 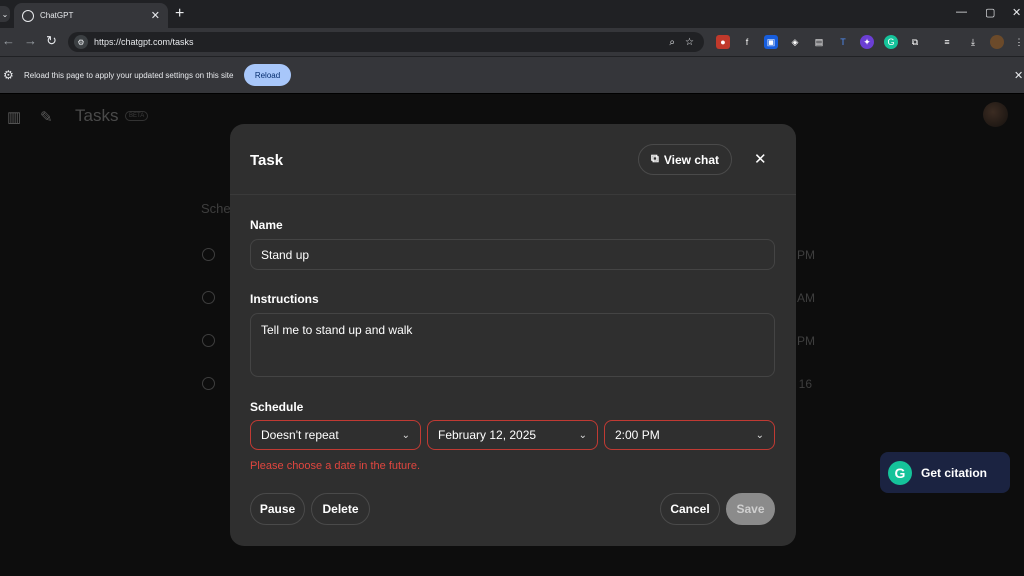 I want to click on extension-icon: ✦, so click(x=867, y=42).